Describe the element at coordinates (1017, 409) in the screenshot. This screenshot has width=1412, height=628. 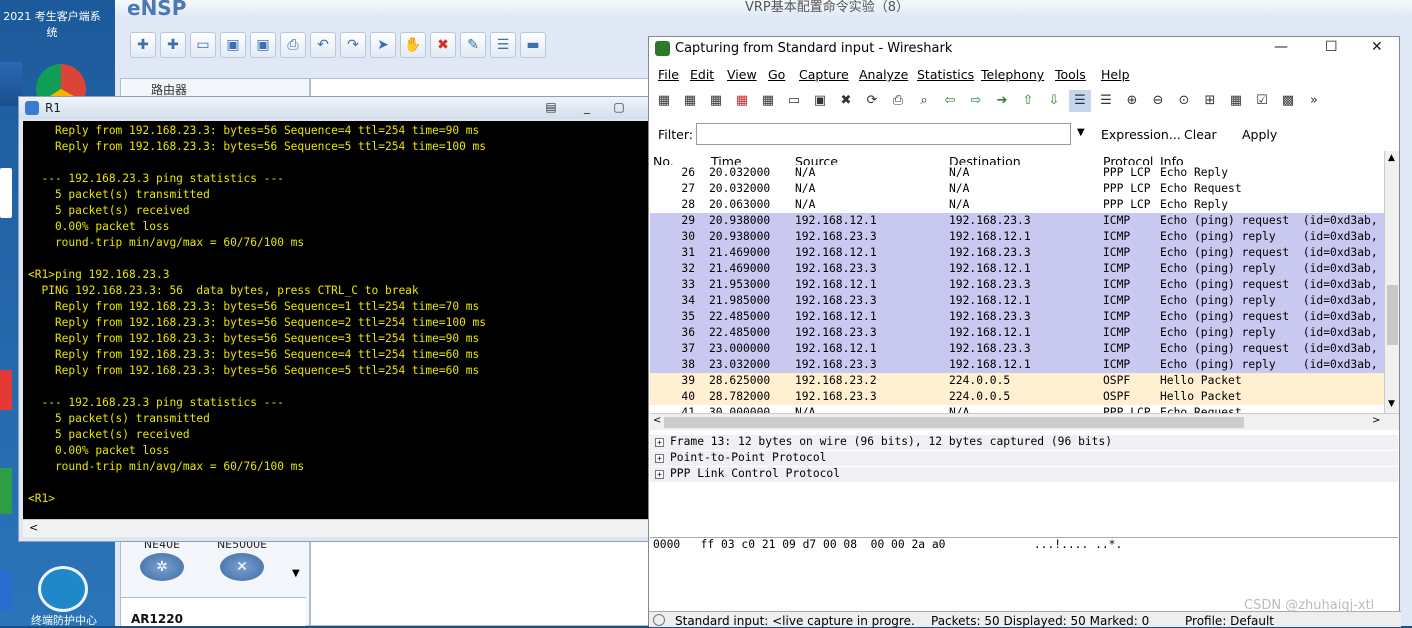
I see `table-row: 41 30.000000 N/A N/A PPP LCP Echo Request` at that location.